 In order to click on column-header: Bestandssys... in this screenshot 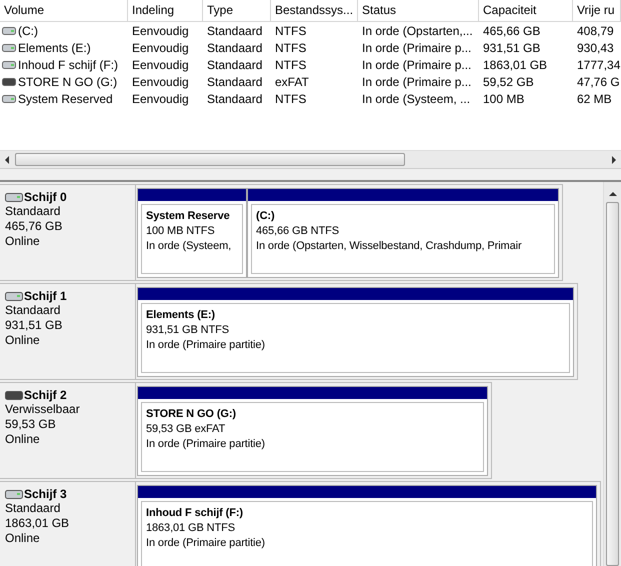, I will do `click(314, 10)`.